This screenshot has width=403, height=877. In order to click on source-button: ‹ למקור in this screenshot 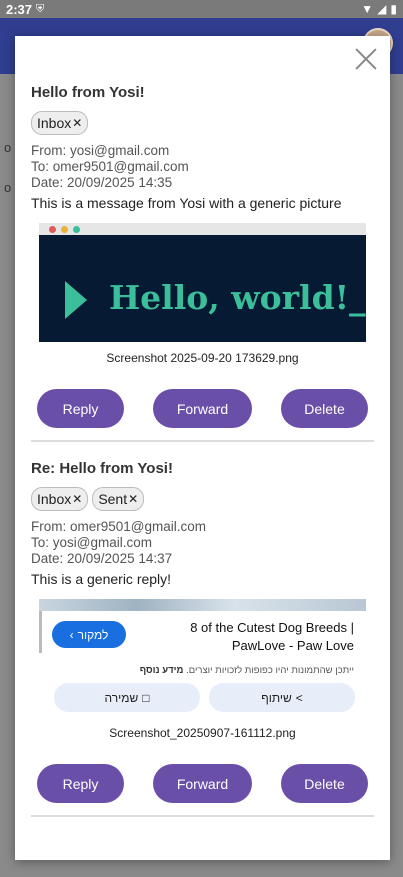, I will do `click(89, 634)`.